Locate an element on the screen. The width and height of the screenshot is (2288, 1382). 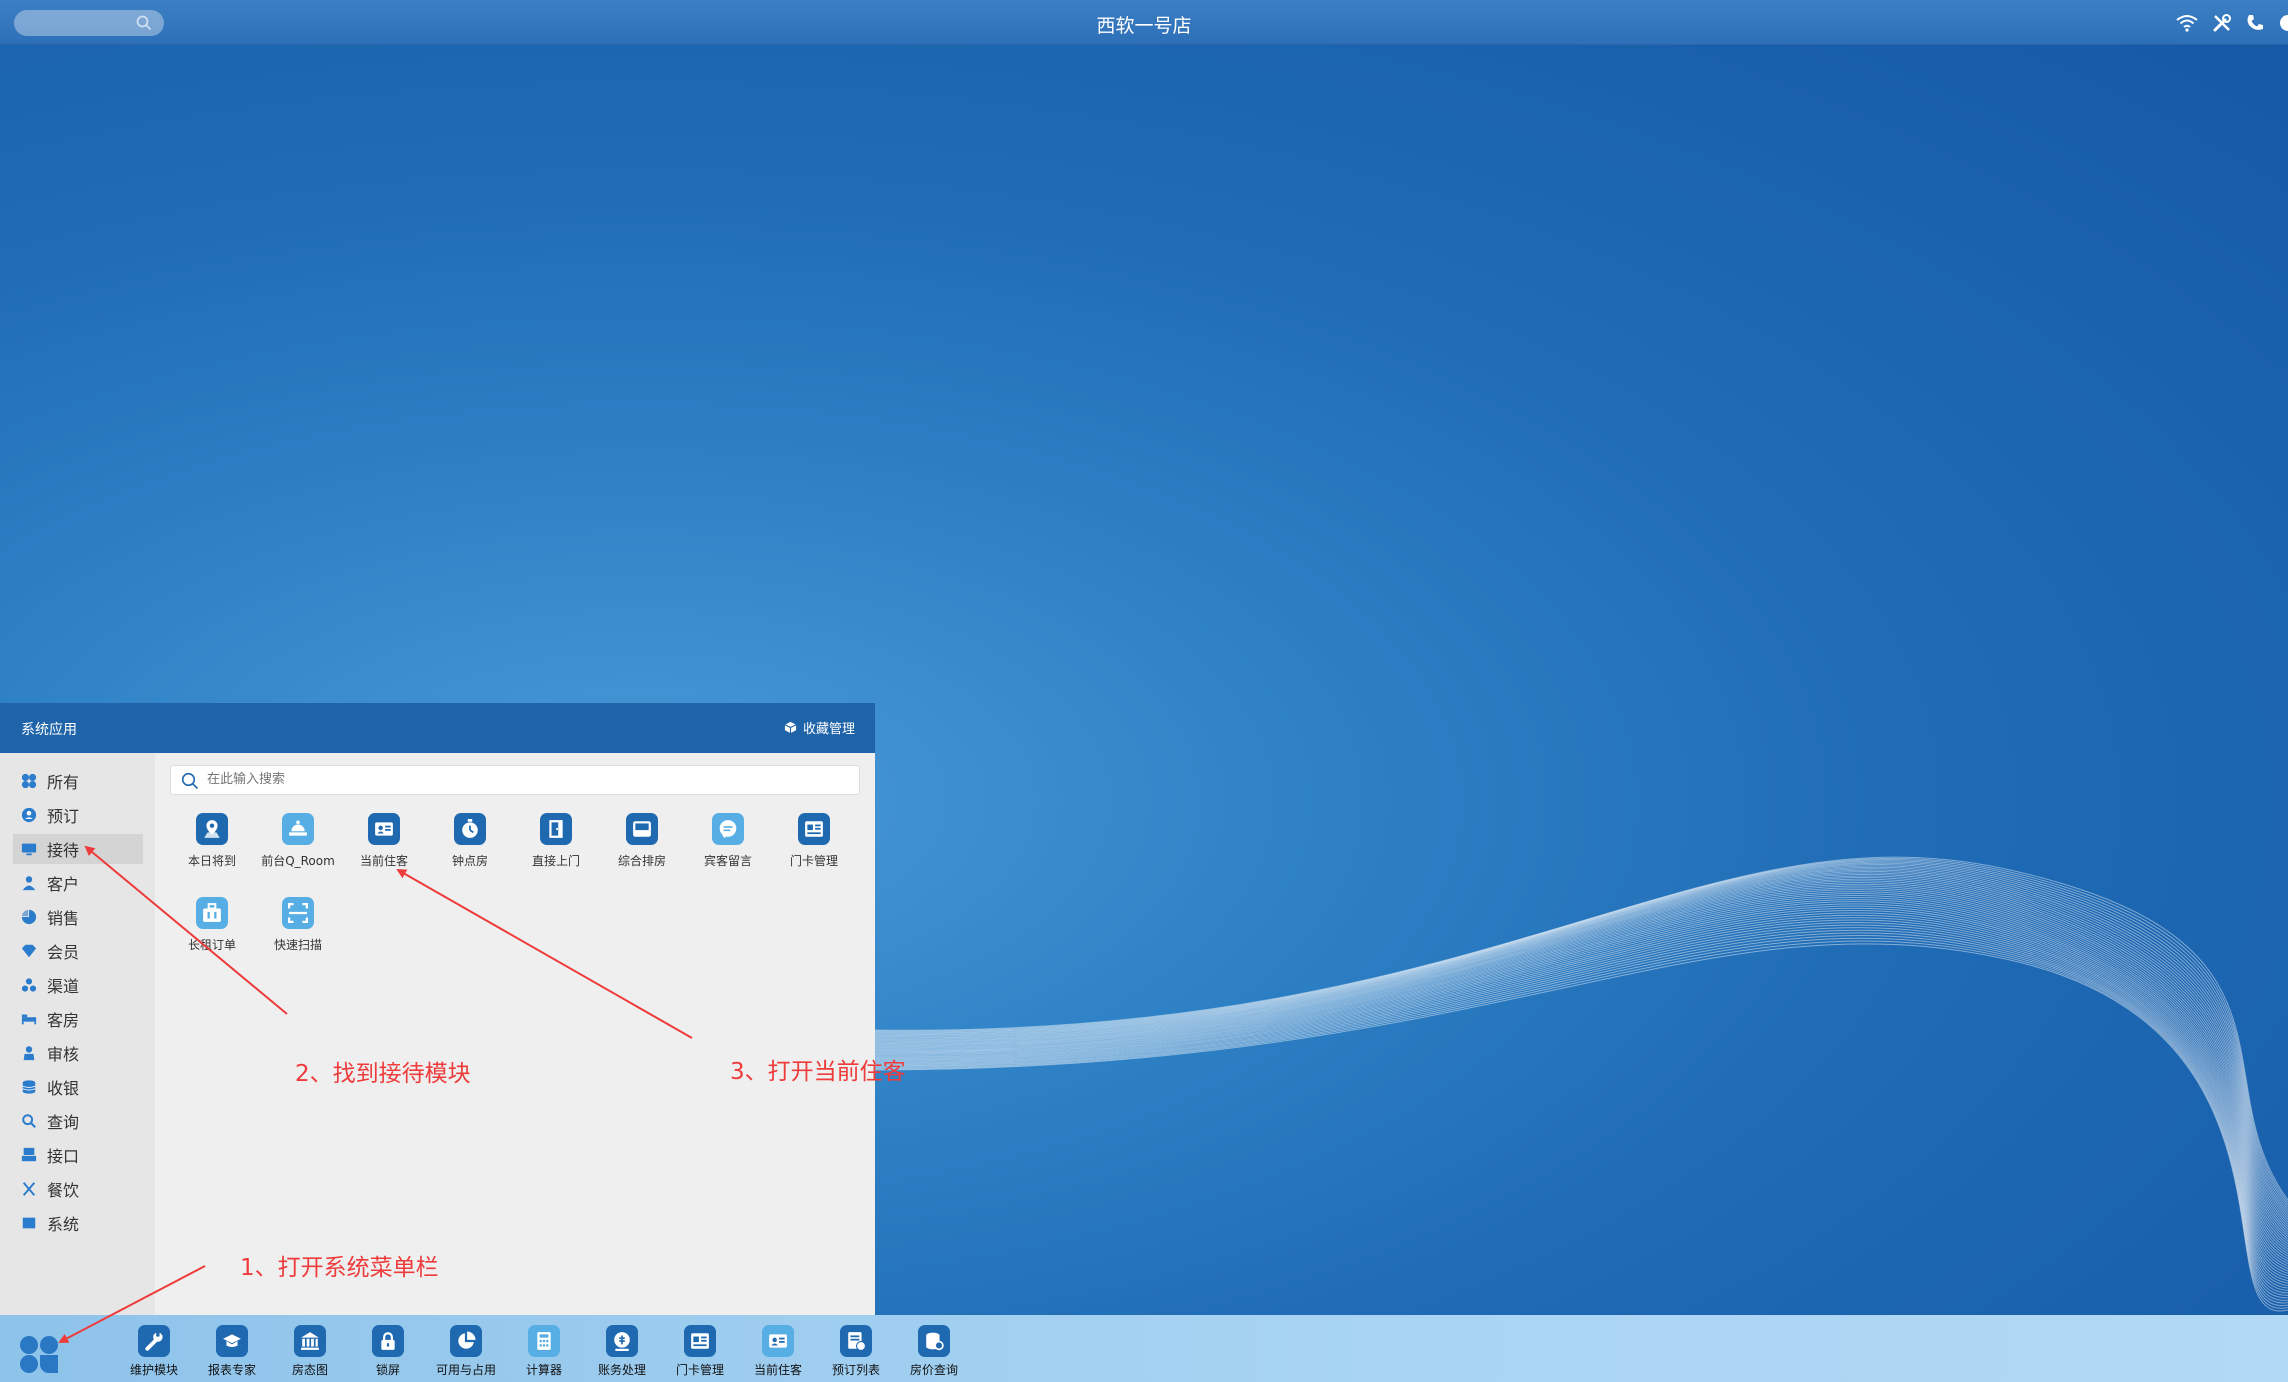
taskbar-app: 计算器 is located at coordinates (544, 1351).